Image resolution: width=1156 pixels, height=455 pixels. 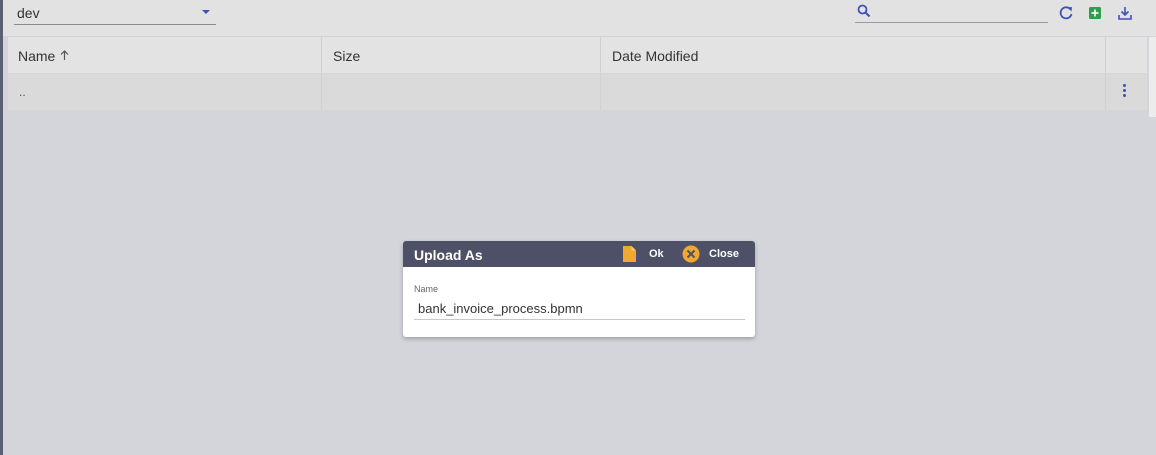 I want to click on name-field-label: Name, so click(x=426, y=289).